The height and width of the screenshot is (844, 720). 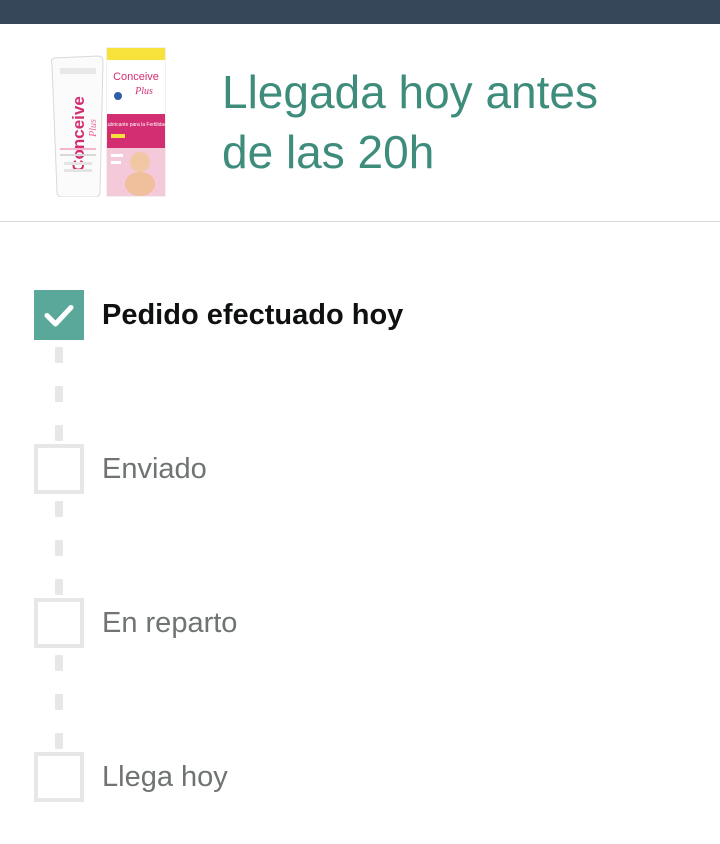 What do you see at coordinates (328, 152) in the screenshot?
I see `arrival-line-2: de las 20h` at bounding box center [328, 152].